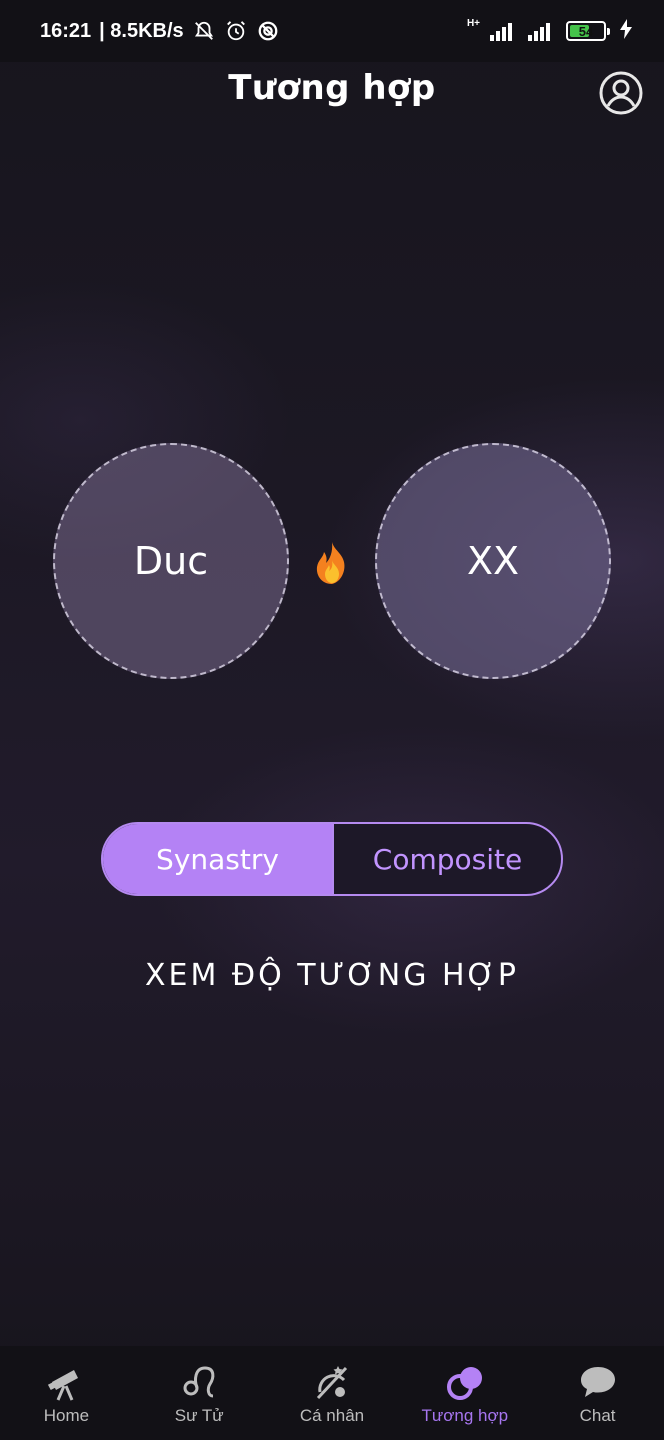 The width and height of the screenshot is (664, 1440). Describe the element at coordinates (141, 30) in the screenshot. I see `network-speed: | 8.5KB/s` at that location.